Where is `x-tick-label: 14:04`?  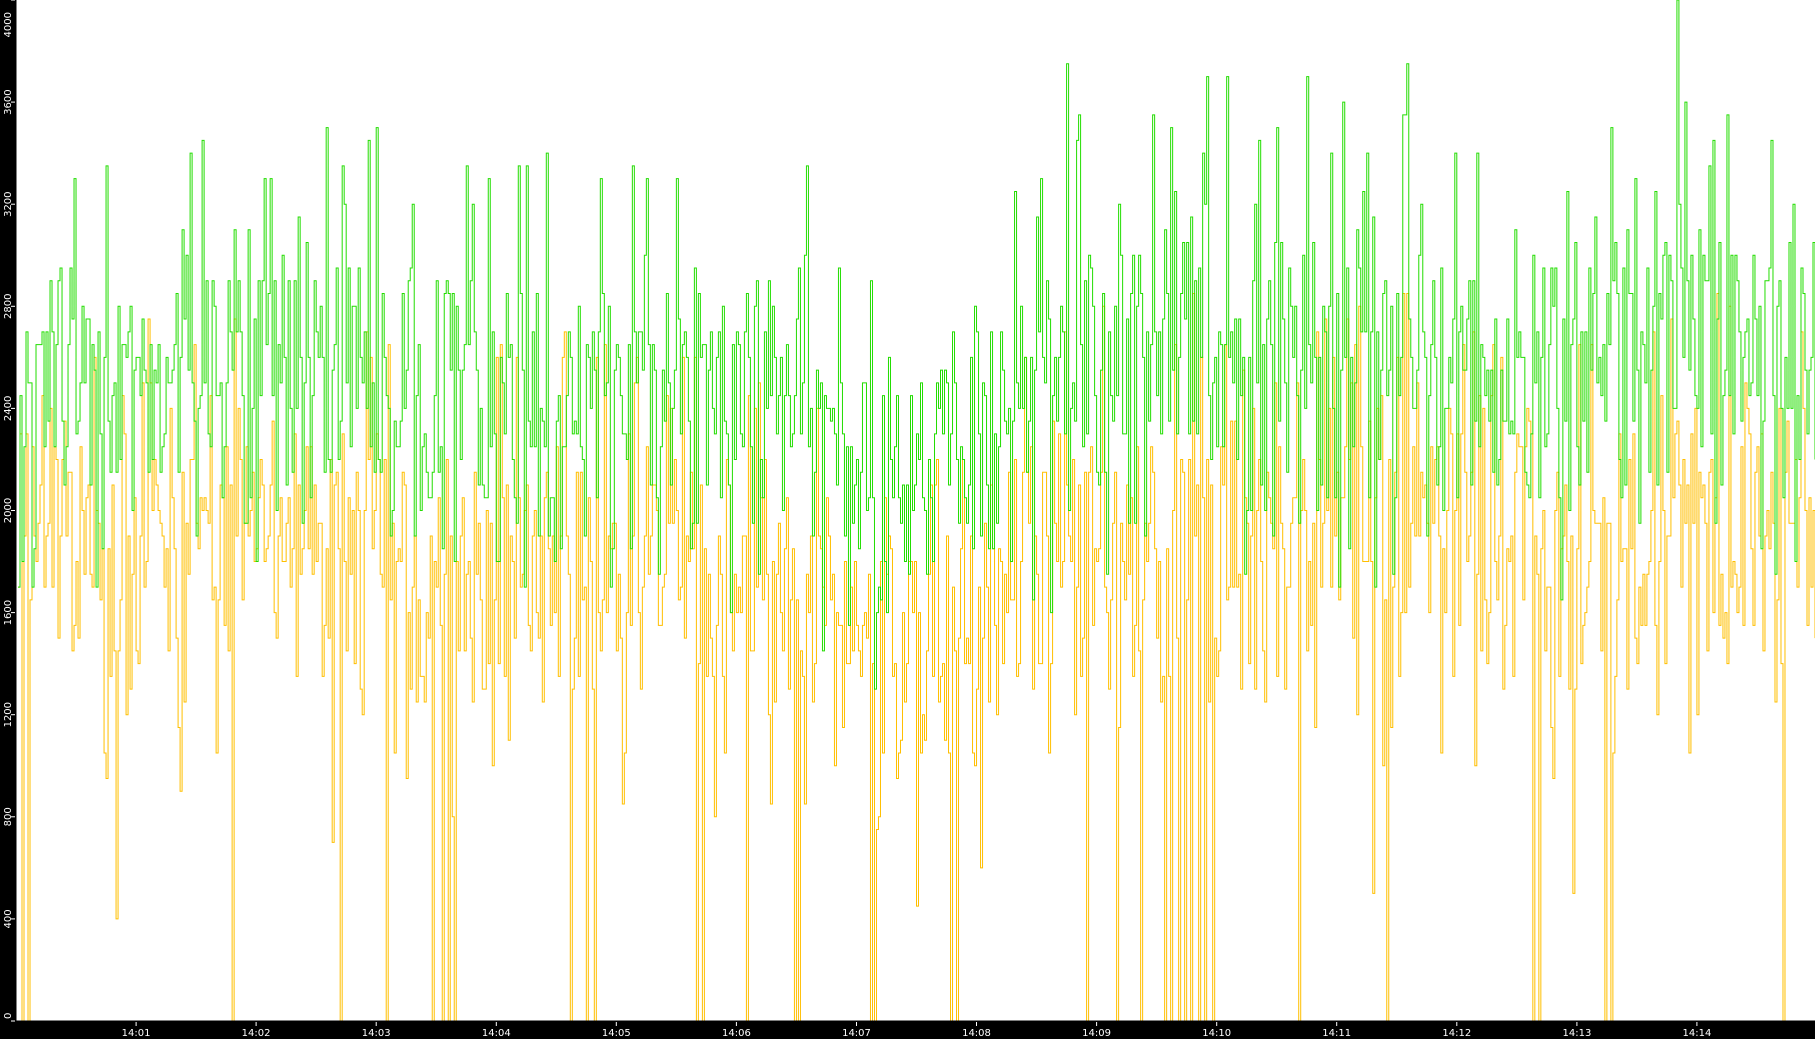 x-tick-label: 14:04 is located at coordinates (496, 1033).